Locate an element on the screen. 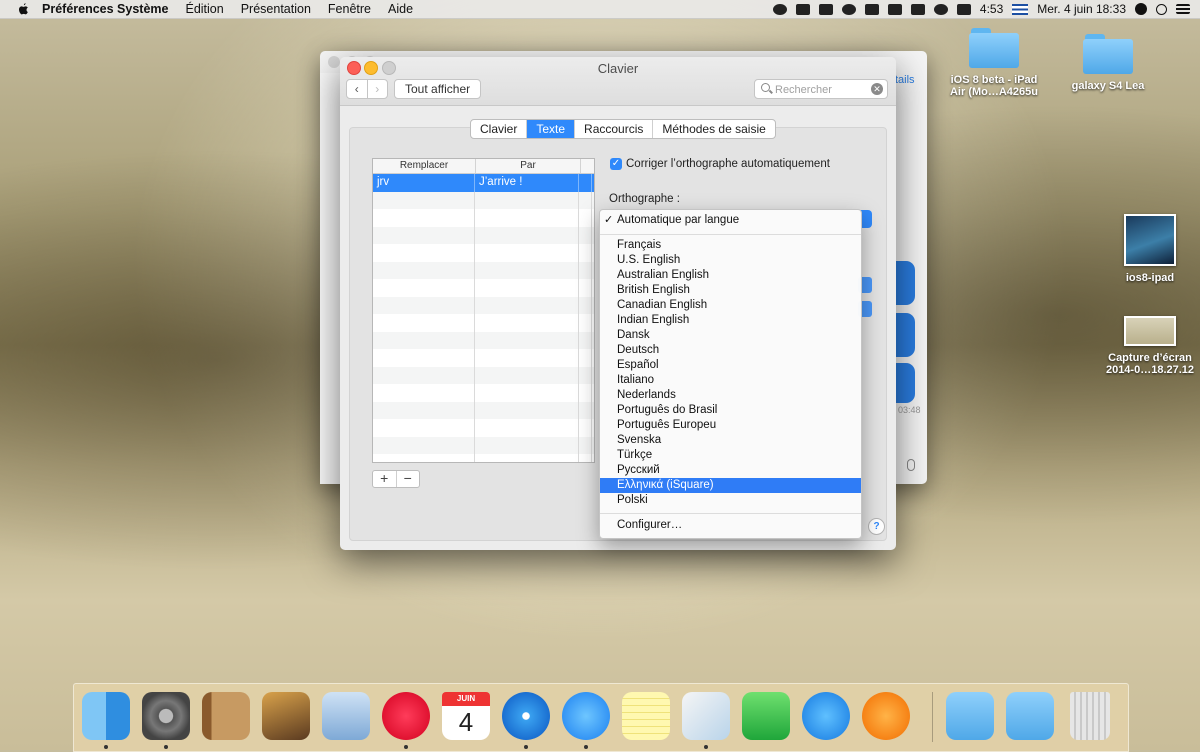 The image size is (1200, 752). utilities-folder-icon is located at coordinates (1030, 716).